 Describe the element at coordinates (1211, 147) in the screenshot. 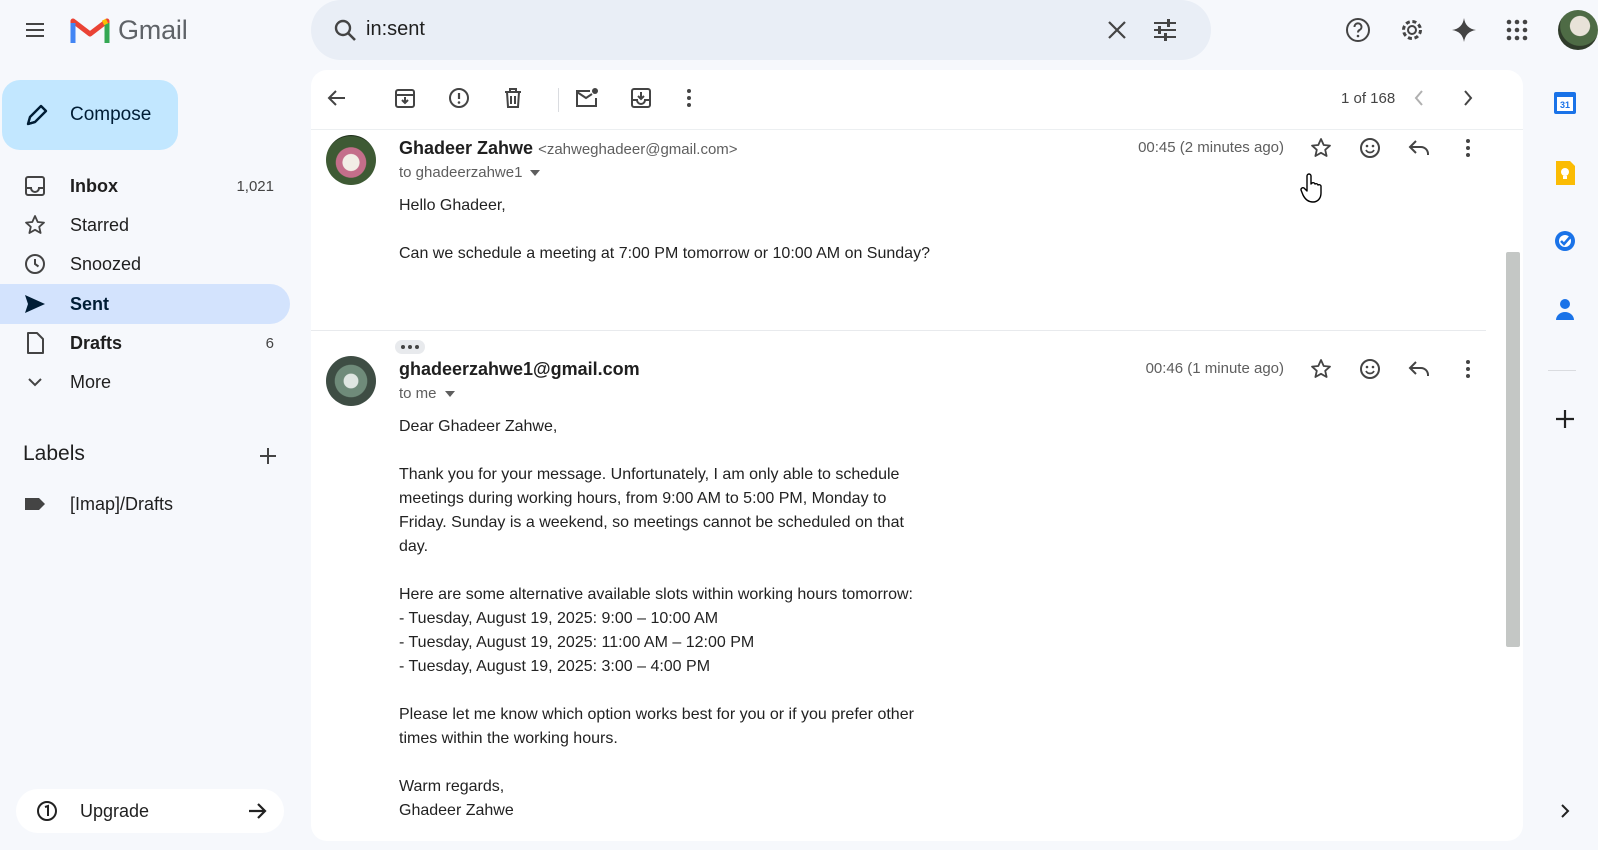

I see `message-time: 00:45 (2 minutes ago)` at that location.